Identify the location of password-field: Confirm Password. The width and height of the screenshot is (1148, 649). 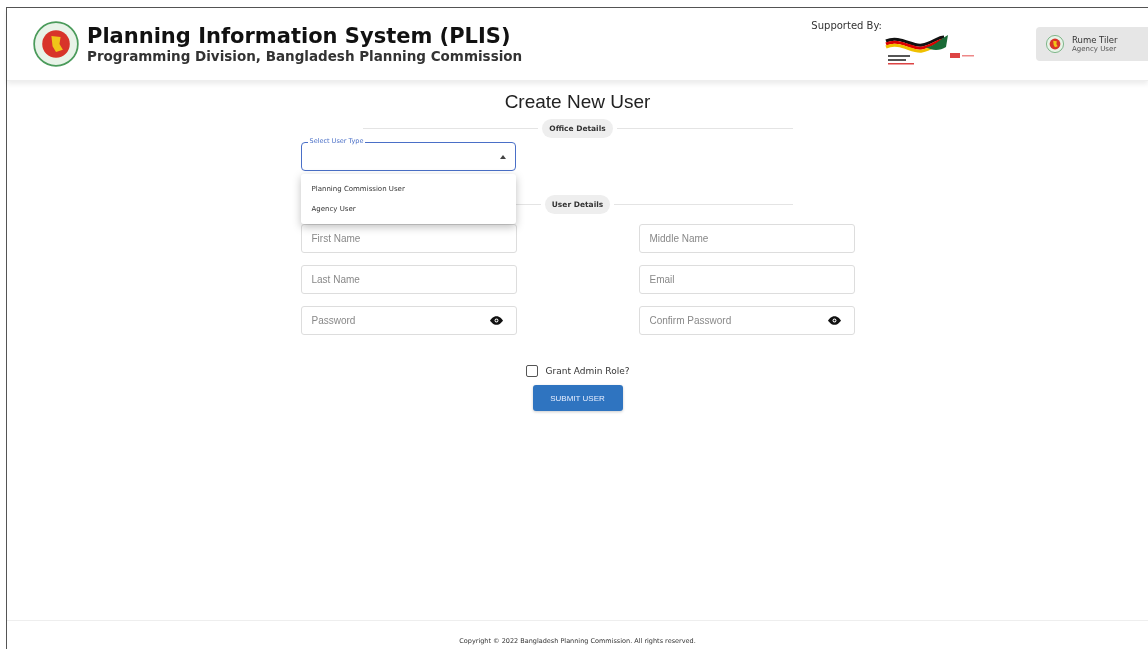
(746, 320).